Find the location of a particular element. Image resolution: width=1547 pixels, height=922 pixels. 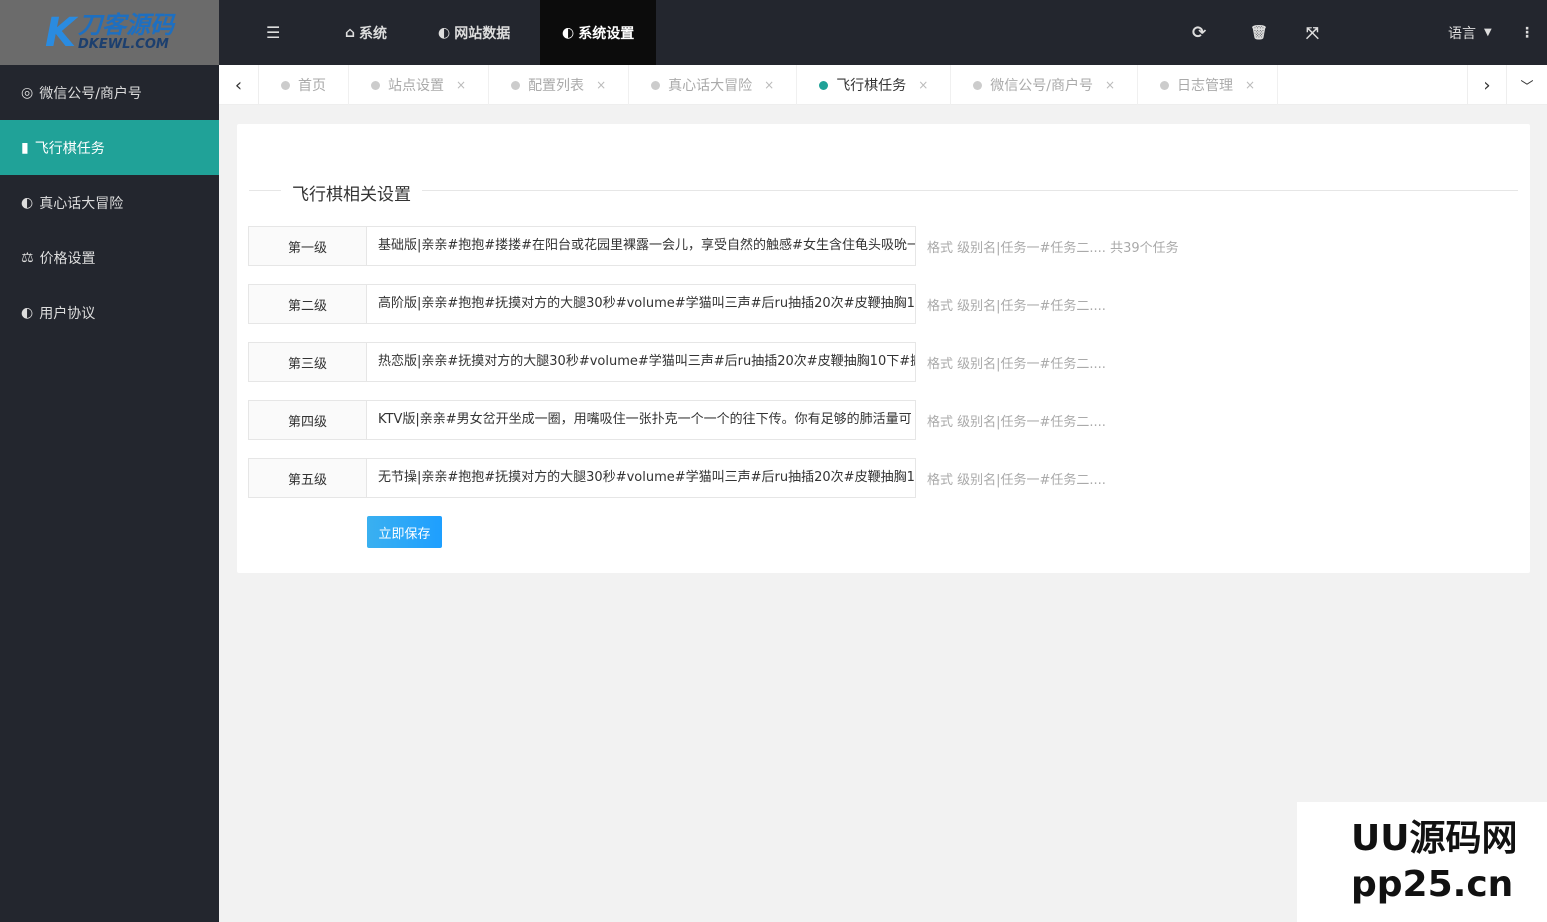

row-label: 第二级 is located at coordinates (307, 304).